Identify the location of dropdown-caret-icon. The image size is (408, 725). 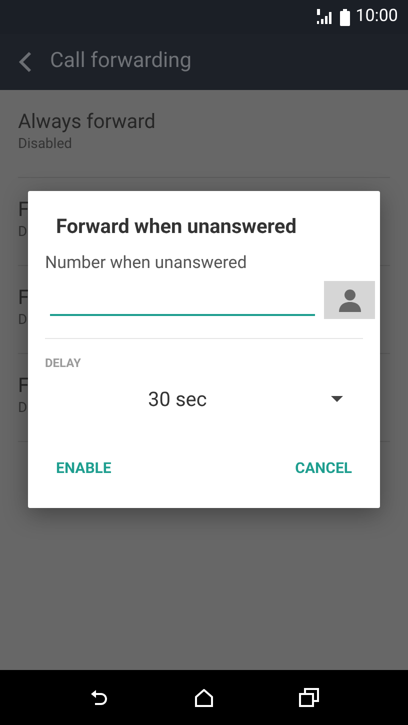
(337, 399).